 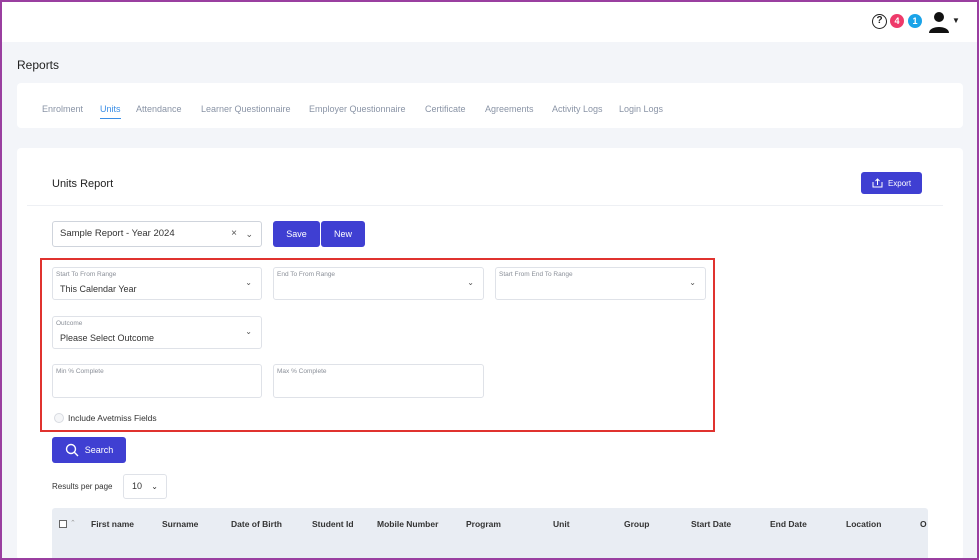 I want to click on top-bar: ? 4 1 ▼, so click(x=489, y=22).